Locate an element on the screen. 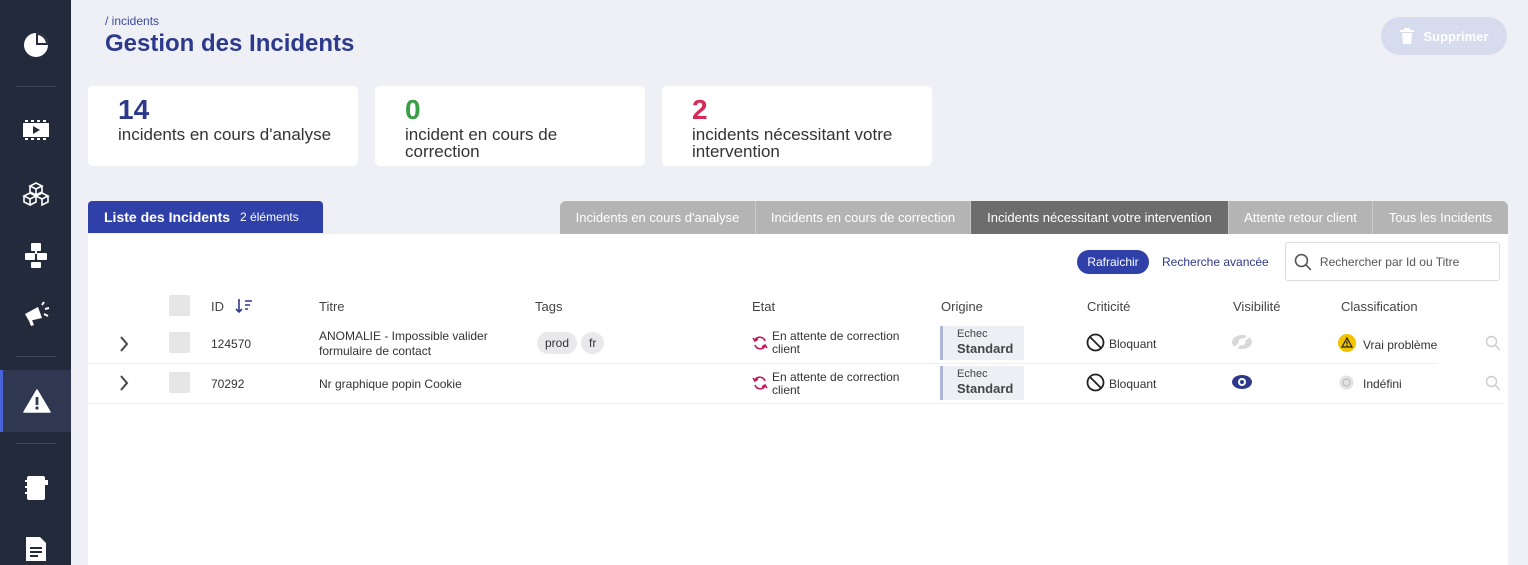  tag: fr is located at coordinates (593, 343).